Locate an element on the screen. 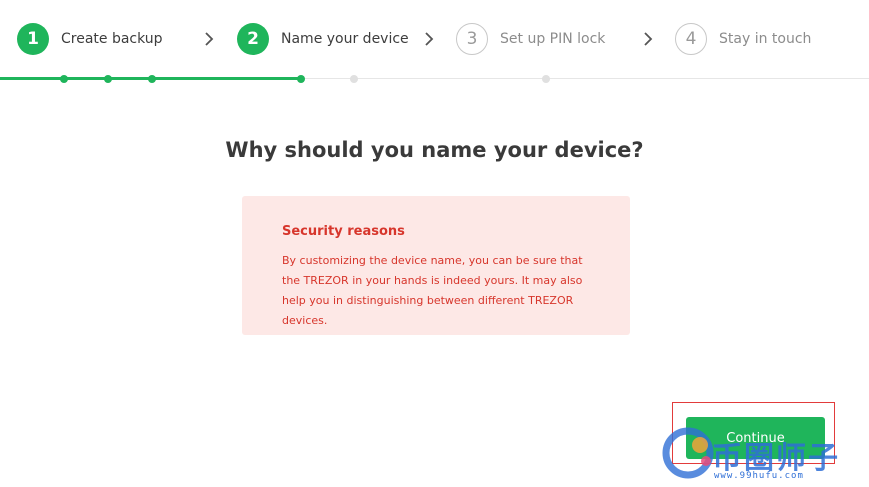 The width and height of the screenshot is (869, 487). step-label: Stay in touch is located at coordinates (765, 39).